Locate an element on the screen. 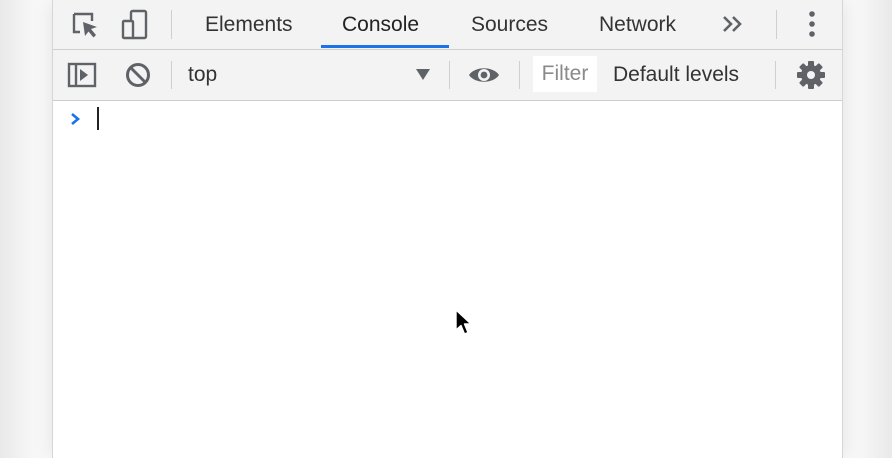 Image resolution: width=892 pixels, height=458 pixels. devtools-tab-bar: Elements Console Sources Network is located at coordinates (447, 25).